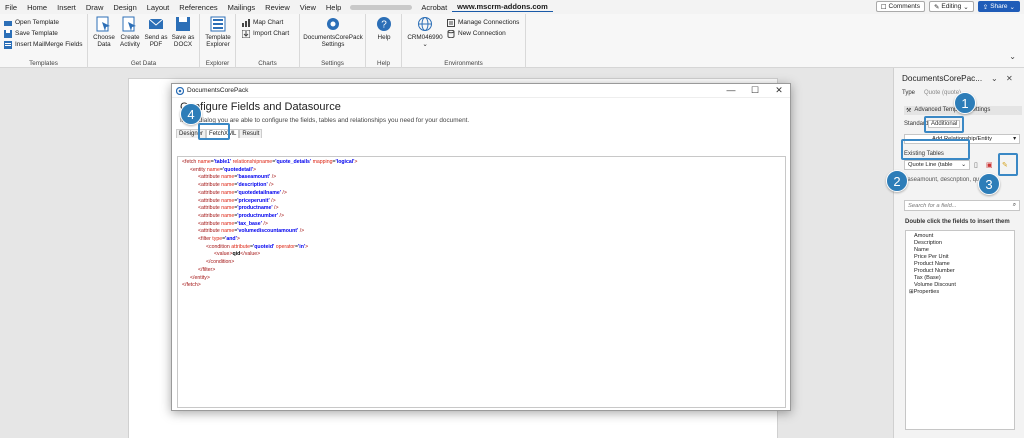  What do you see at coordinates (962, 205) in the screenshot?
I see `field-search-input: Search for a field... ⌕` at bounding box center [962, 205].